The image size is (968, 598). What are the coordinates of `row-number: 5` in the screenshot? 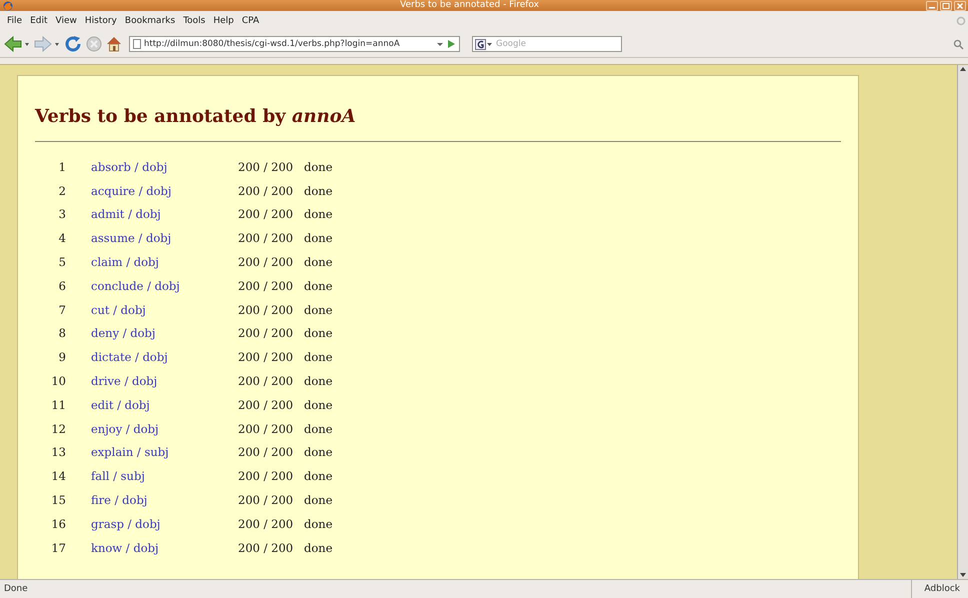 It's located at (62, 262).